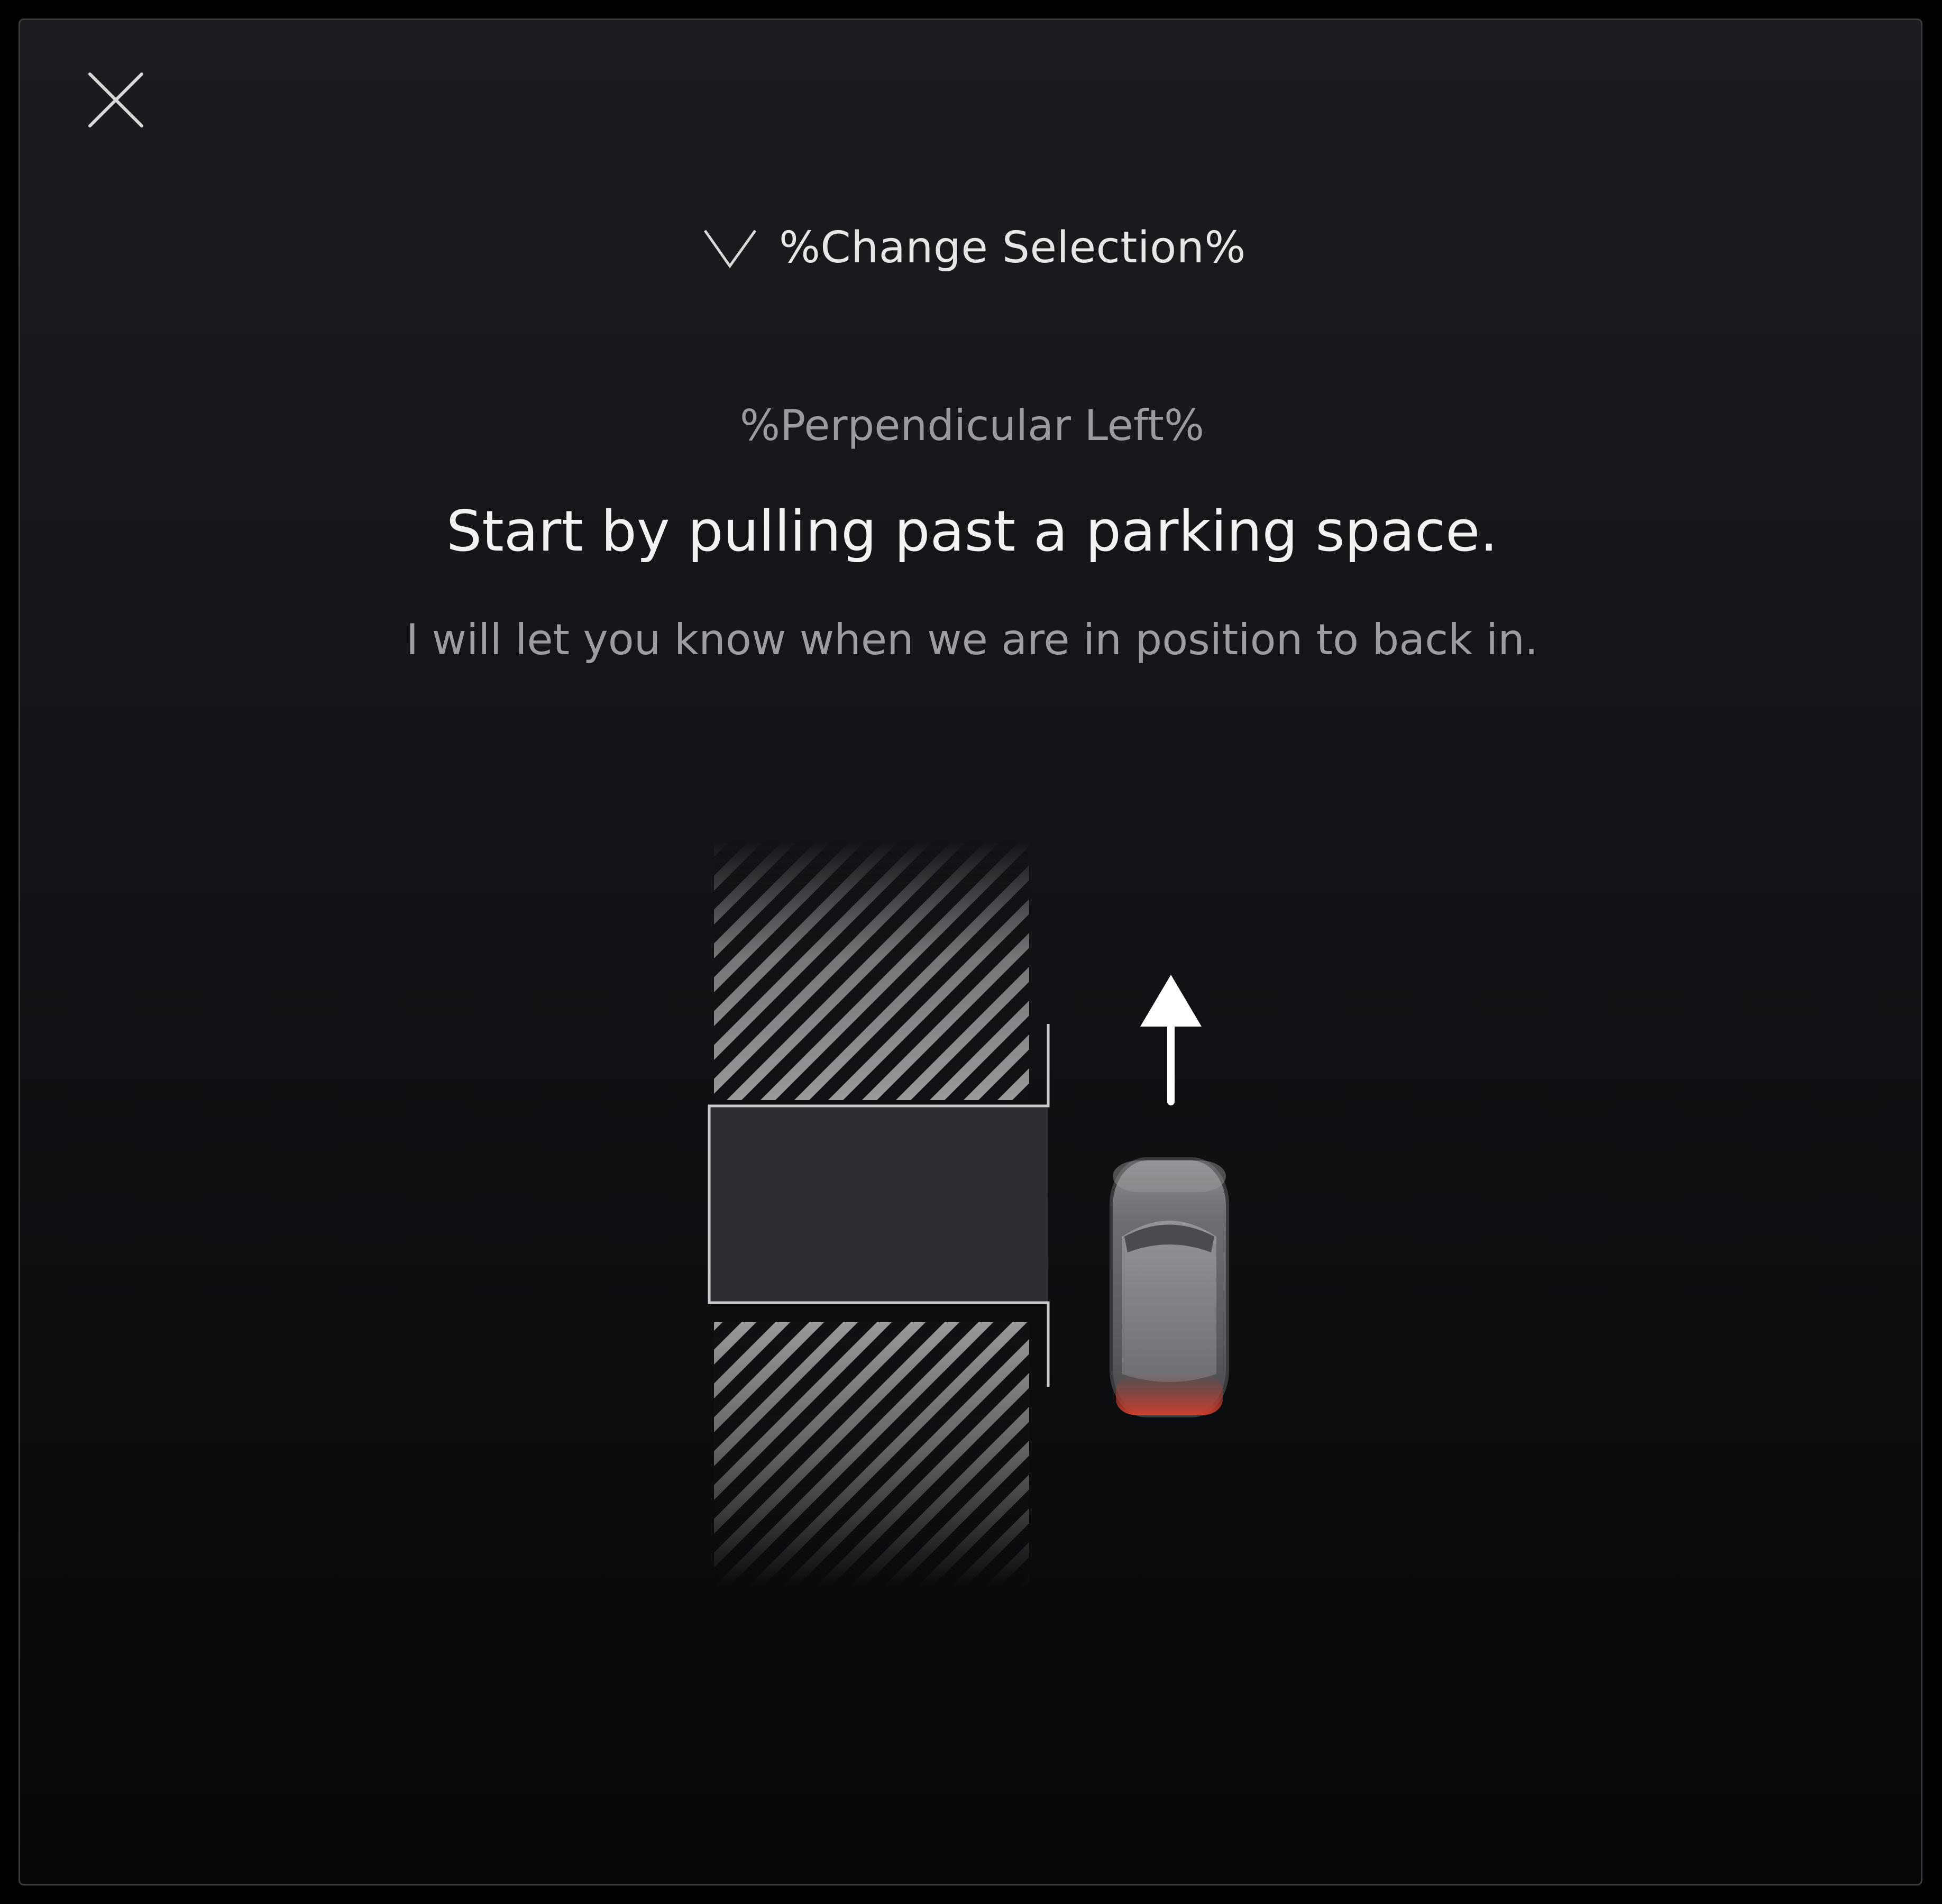  I want to click on car-icon, so click(1169, 1287).